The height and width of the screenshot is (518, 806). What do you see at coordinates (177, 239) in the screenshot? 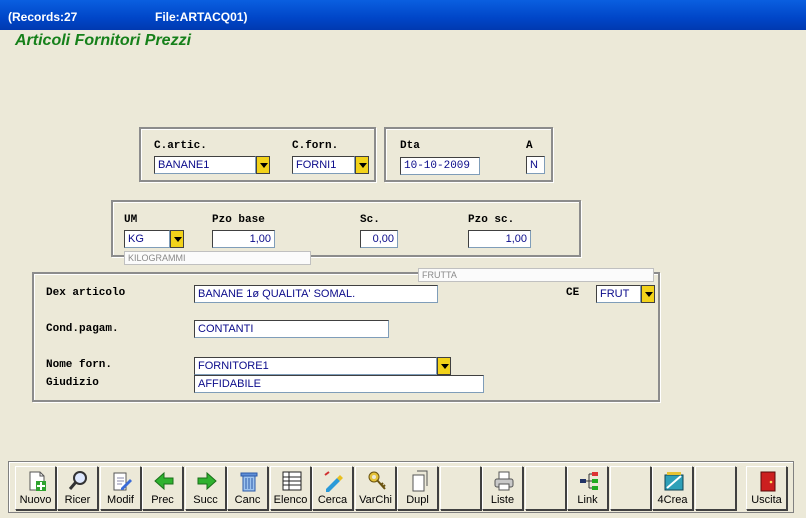
I see `um-dropdown-icon` at bounding box center [177, 239].